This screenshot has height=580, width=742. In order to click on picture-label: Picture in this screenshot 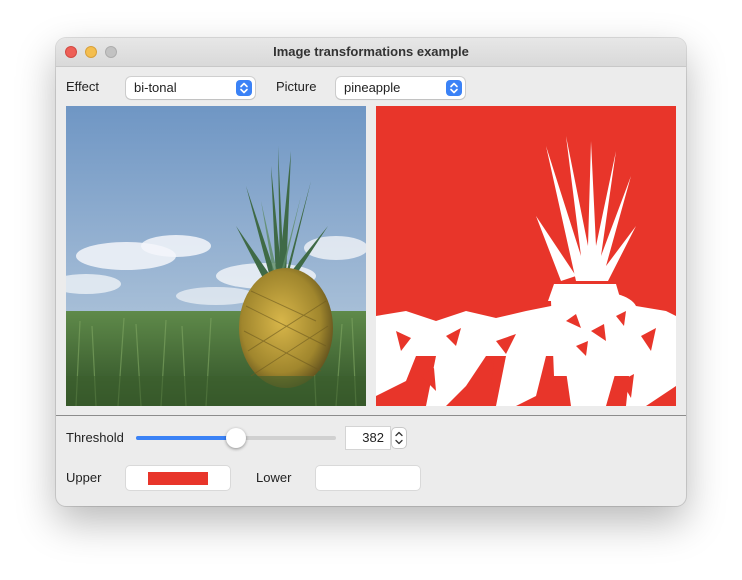, I will do `click(296, 86)`.